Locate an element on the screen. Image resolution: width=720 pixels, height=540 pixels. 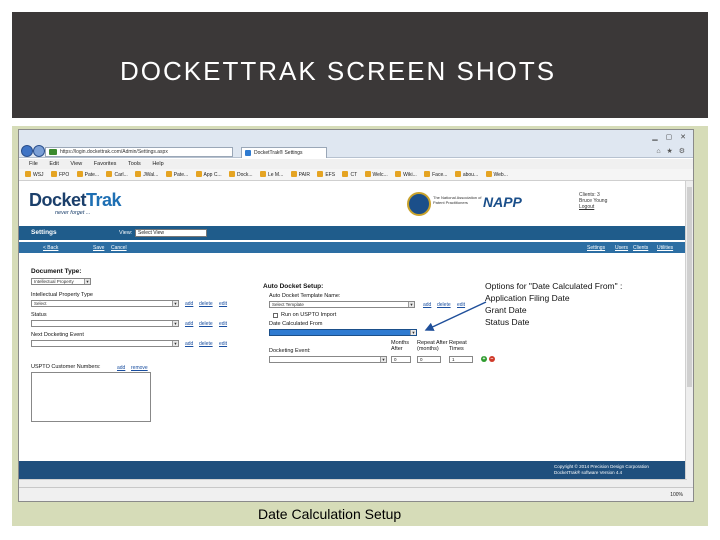
ip-type-delete-link: delete is located at coordinates (206, 304).